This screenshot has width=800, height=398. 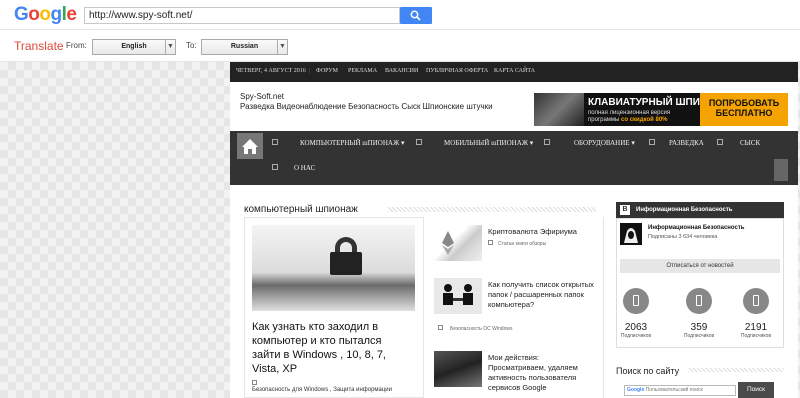 I want to click on to-language-select: Russian ▼, so click(x=244, y=47).